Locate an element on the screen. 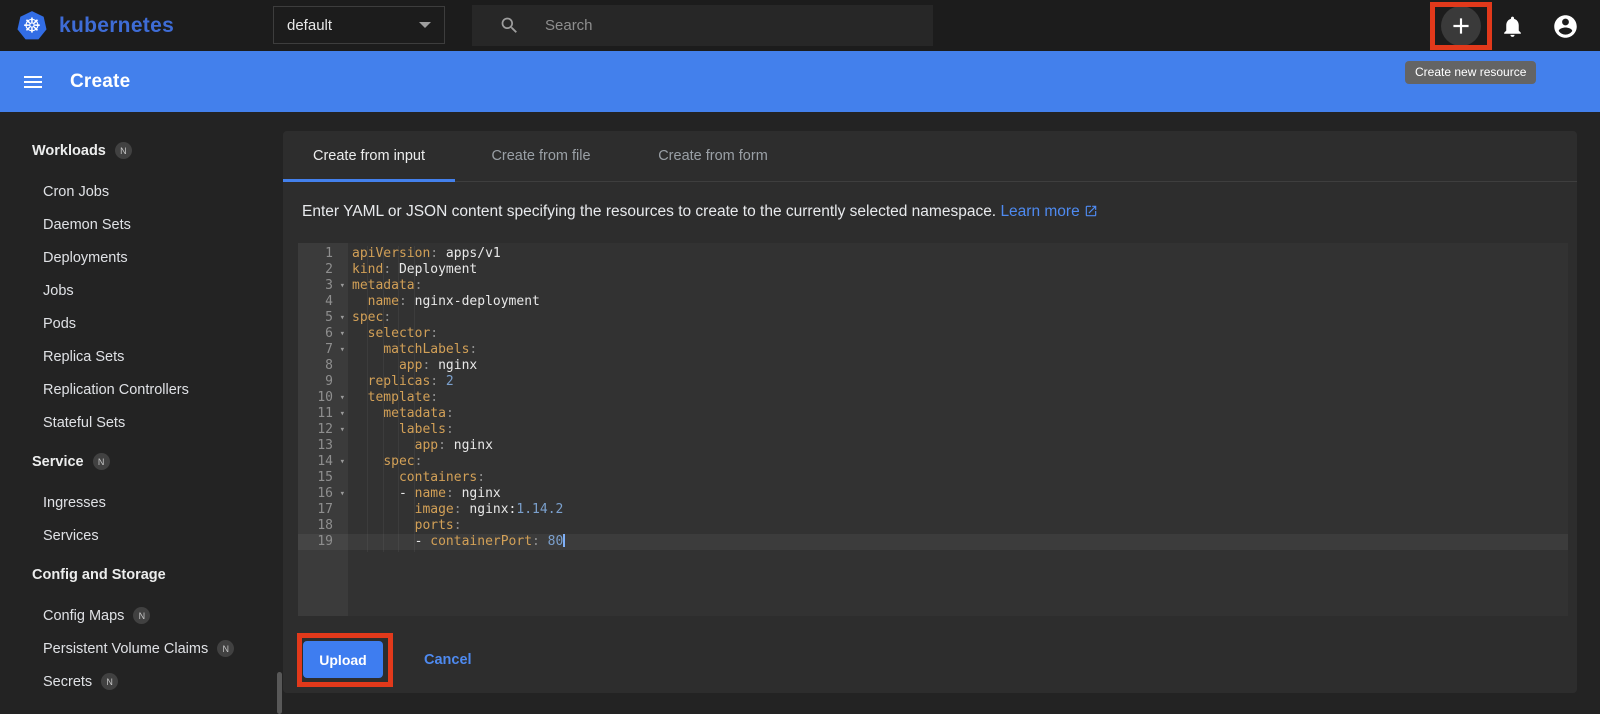  sidebar-item-label: Replica Sets is located at coordinates (84, 356).